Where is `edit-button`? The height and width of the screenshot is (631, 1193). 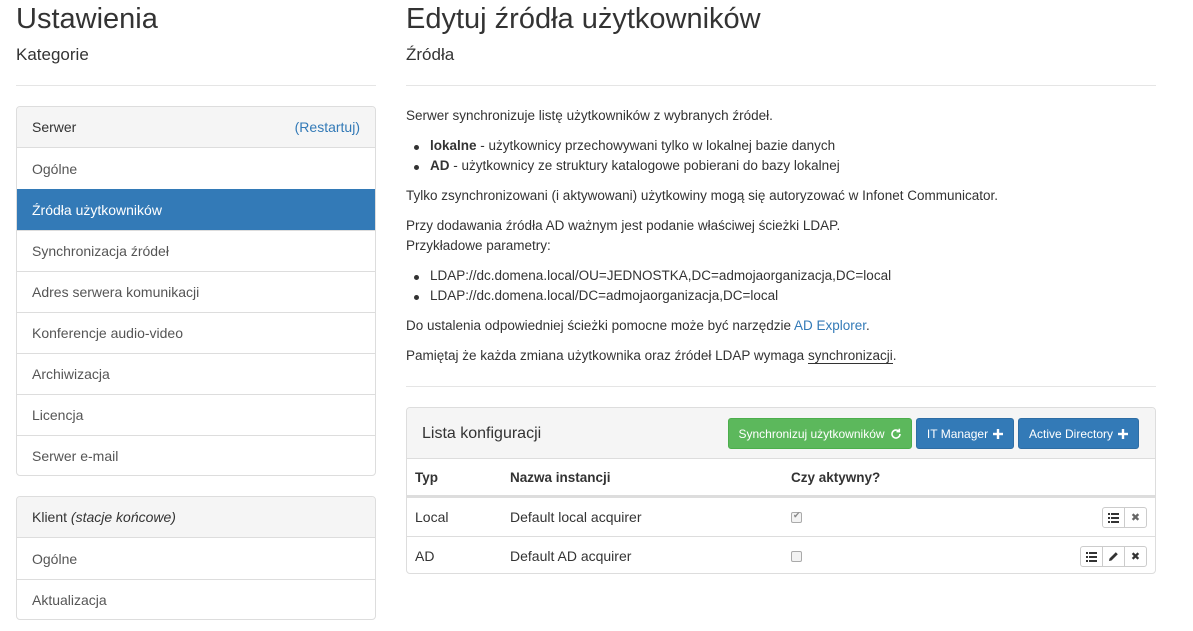
edit-button is located at coordinates (1113, 556).